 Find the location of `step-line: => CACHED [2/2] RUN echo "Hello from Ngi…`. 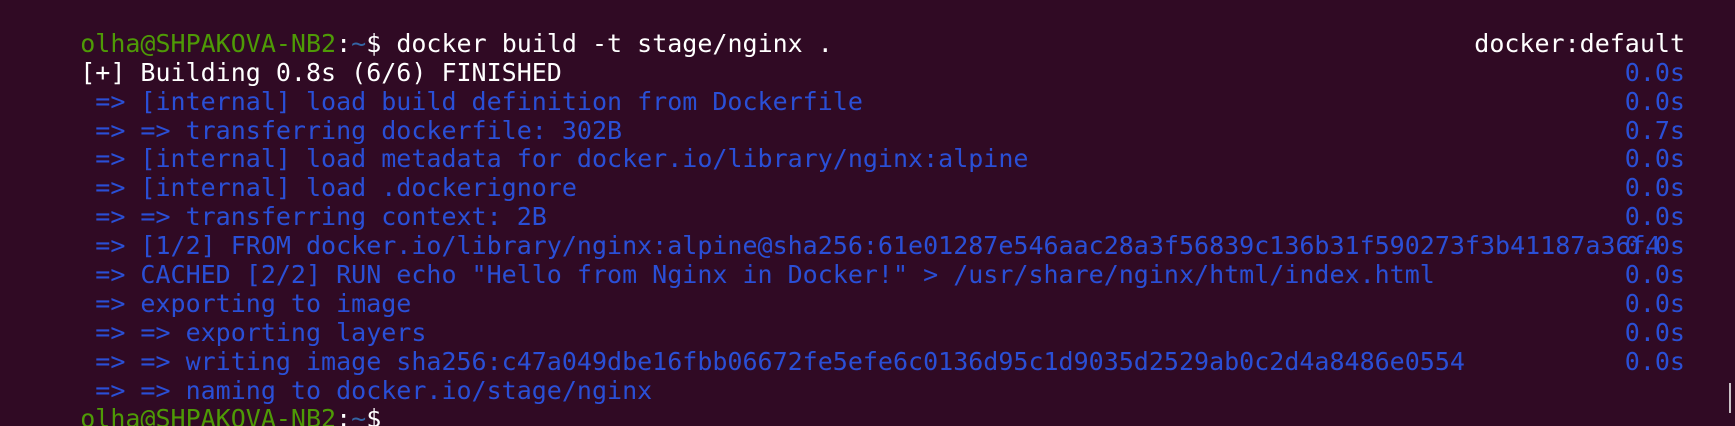

step-line: => CACHED [2/2] RUN echo "Hello from Ngi… is located at coordinates (852, 260).